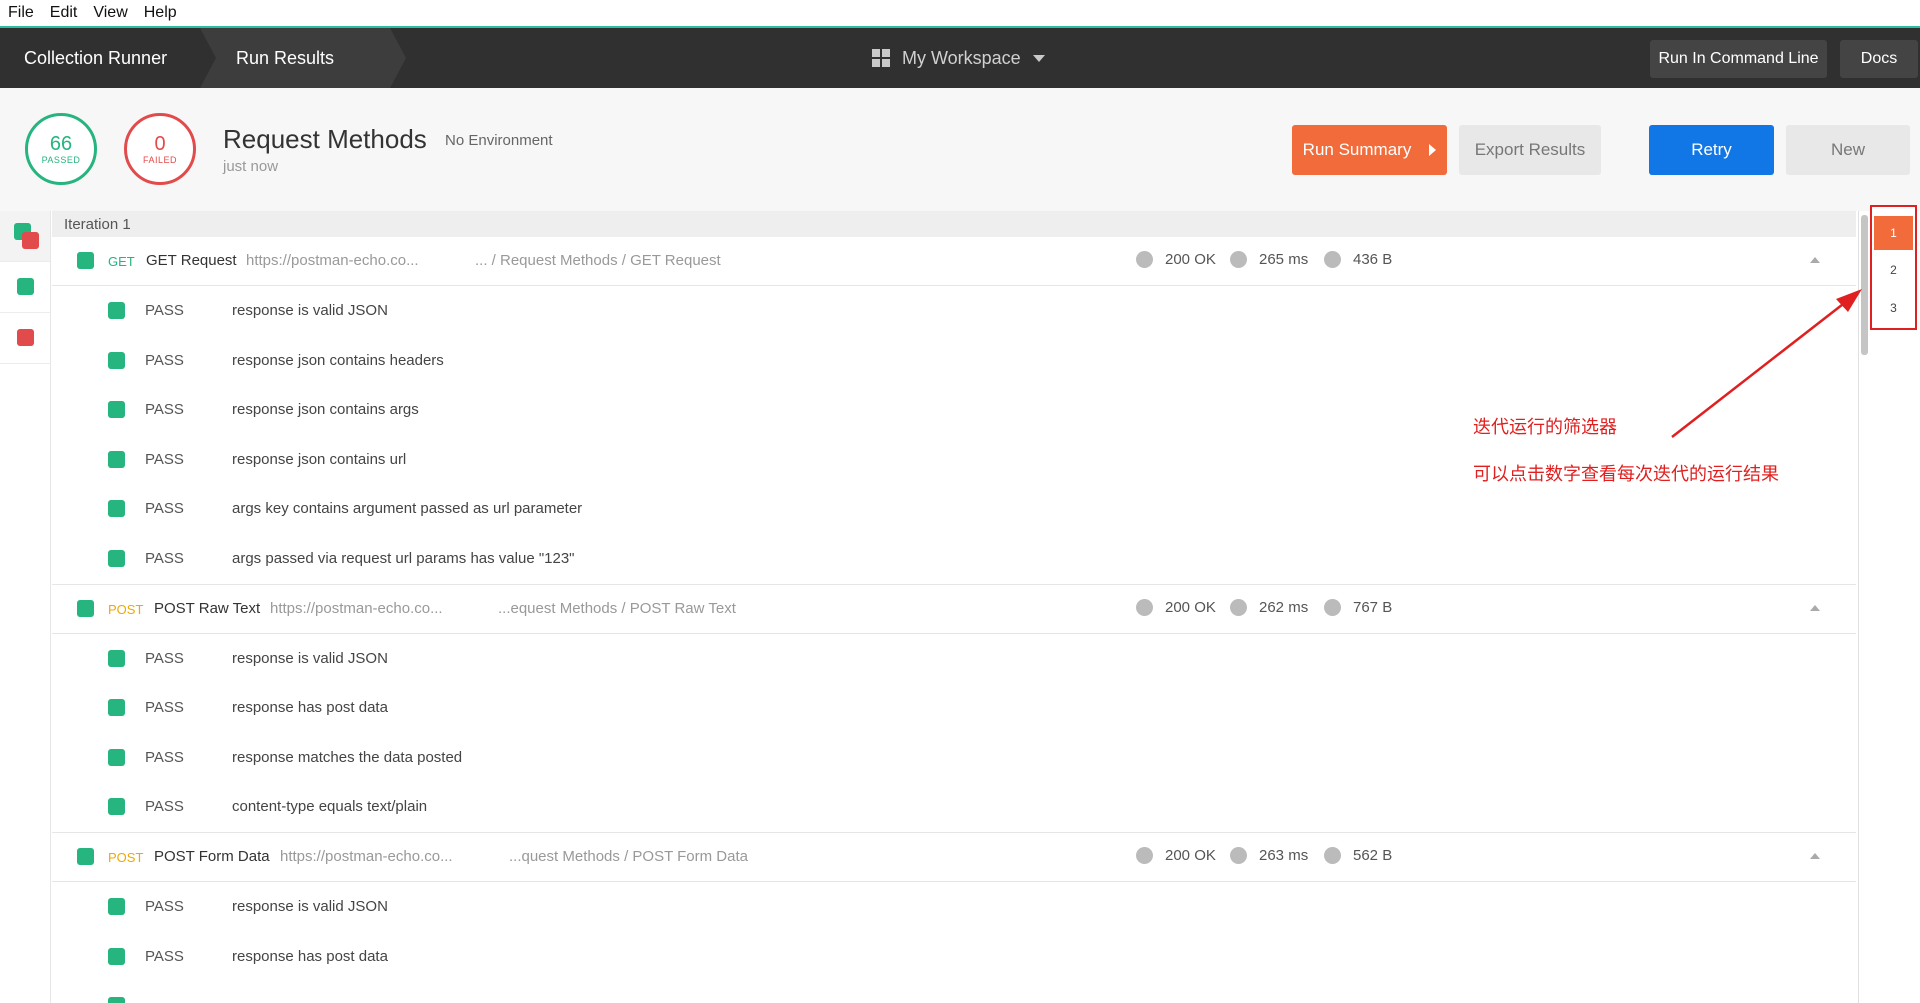 This screenshot has width=1920, height=1003. I want to click on docs-button: Docs, so click(1879, 59).